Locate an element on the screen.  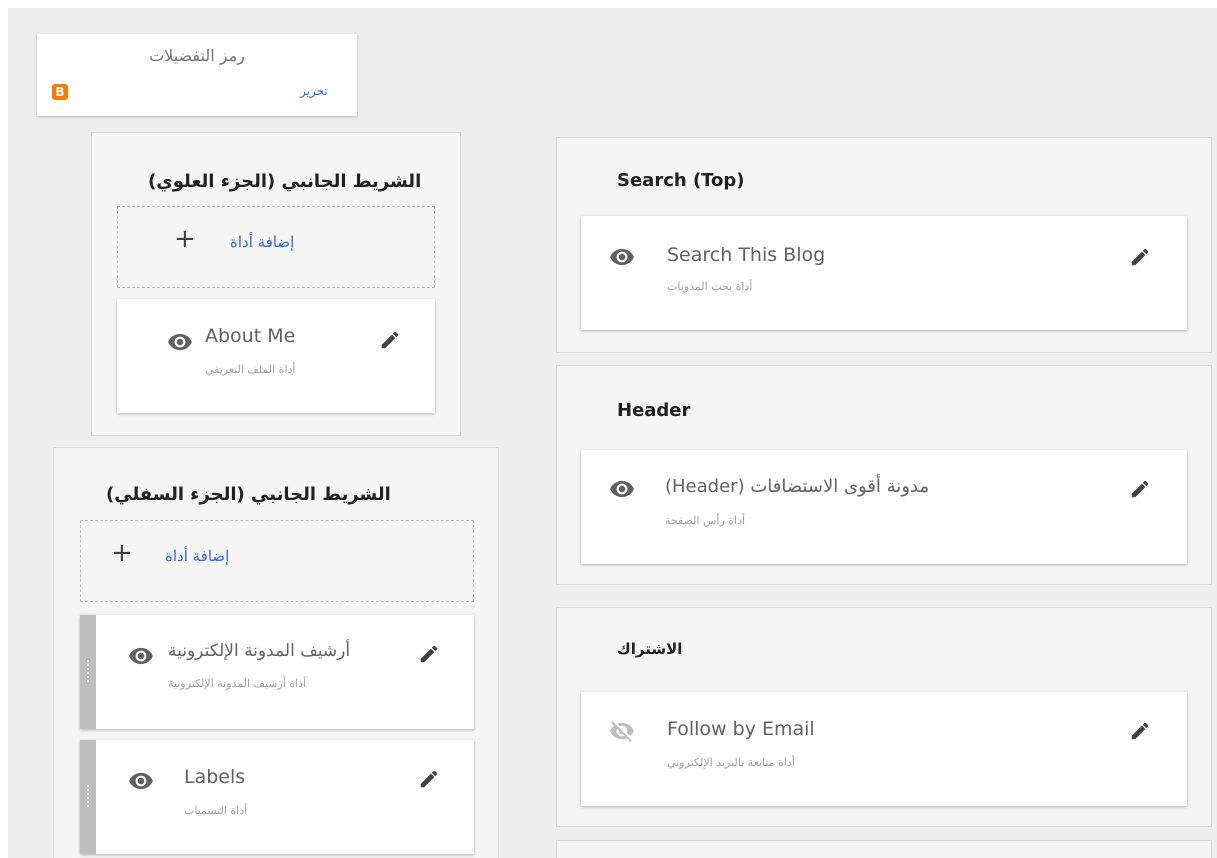
section-title: Header is located at coordinates (654, 410).